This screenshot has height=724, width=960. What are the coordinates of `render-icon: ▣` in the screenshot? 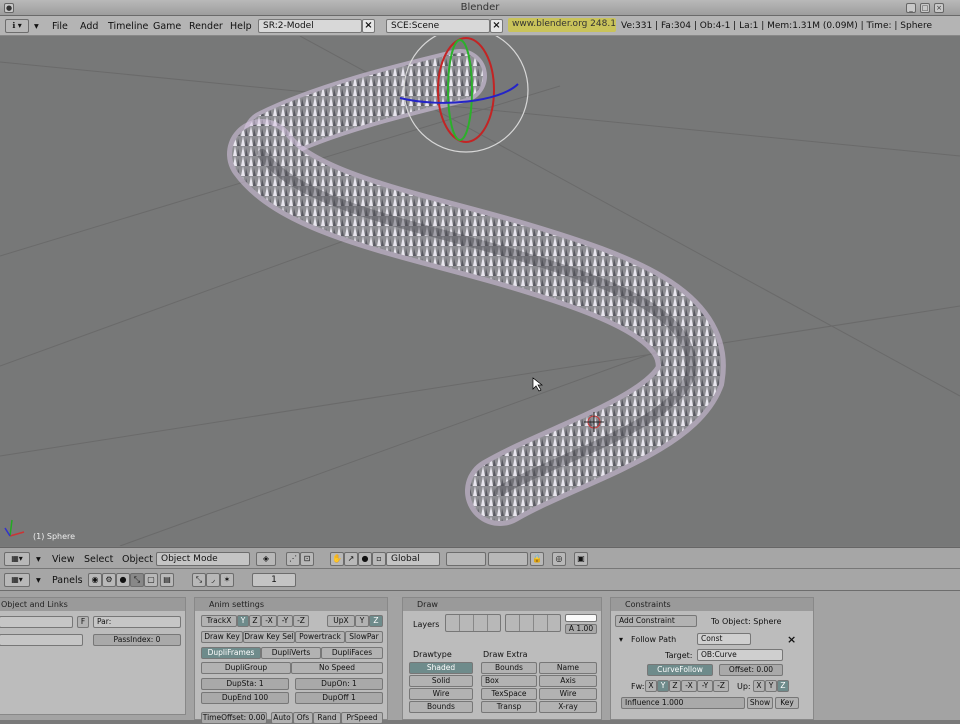 It's located at (581, 559).